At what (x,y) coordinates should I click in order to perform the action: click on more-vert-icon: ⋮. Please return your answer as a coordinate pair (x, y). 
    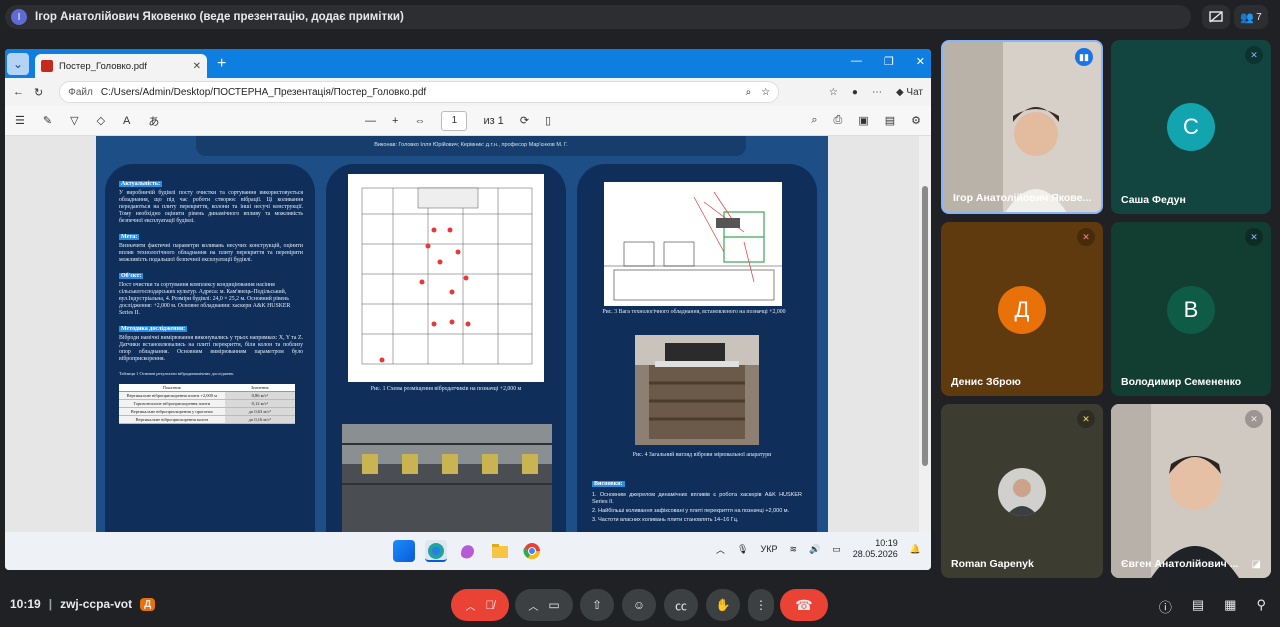
    Looking at the image, I should click on (761, 605).